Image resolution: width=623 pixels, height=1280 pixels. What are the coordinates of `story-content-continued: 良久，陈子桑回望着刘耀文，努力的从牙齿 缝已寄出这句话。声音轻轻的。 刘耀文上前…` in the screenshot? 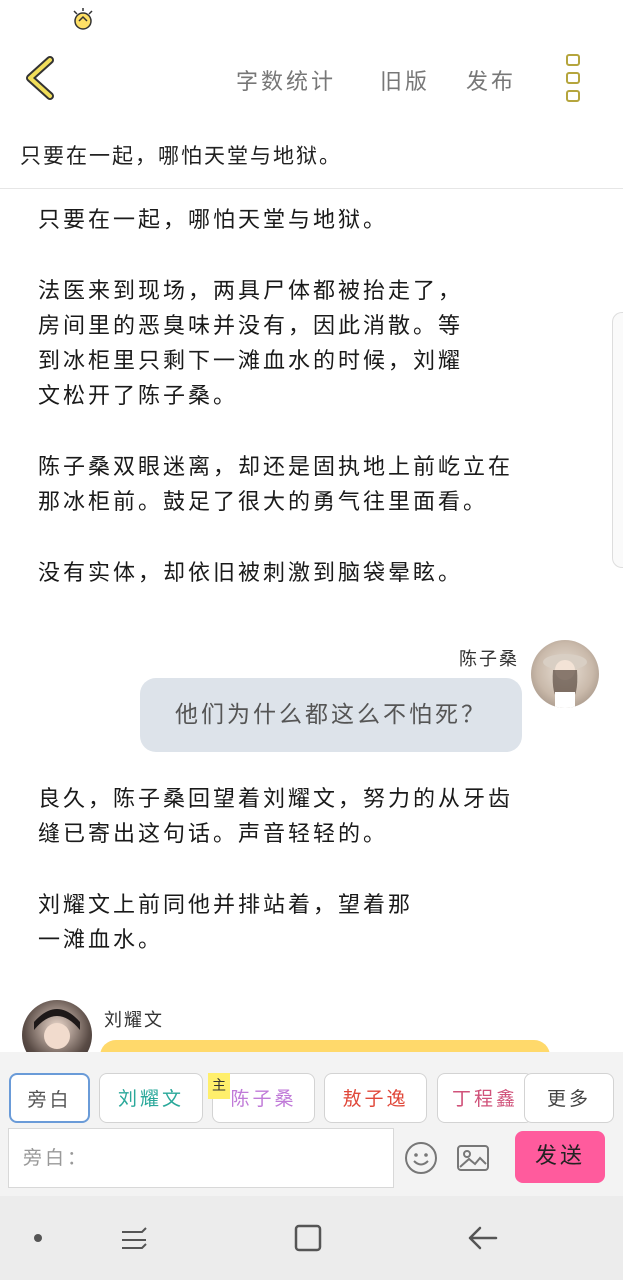 It's located at (318, 864).